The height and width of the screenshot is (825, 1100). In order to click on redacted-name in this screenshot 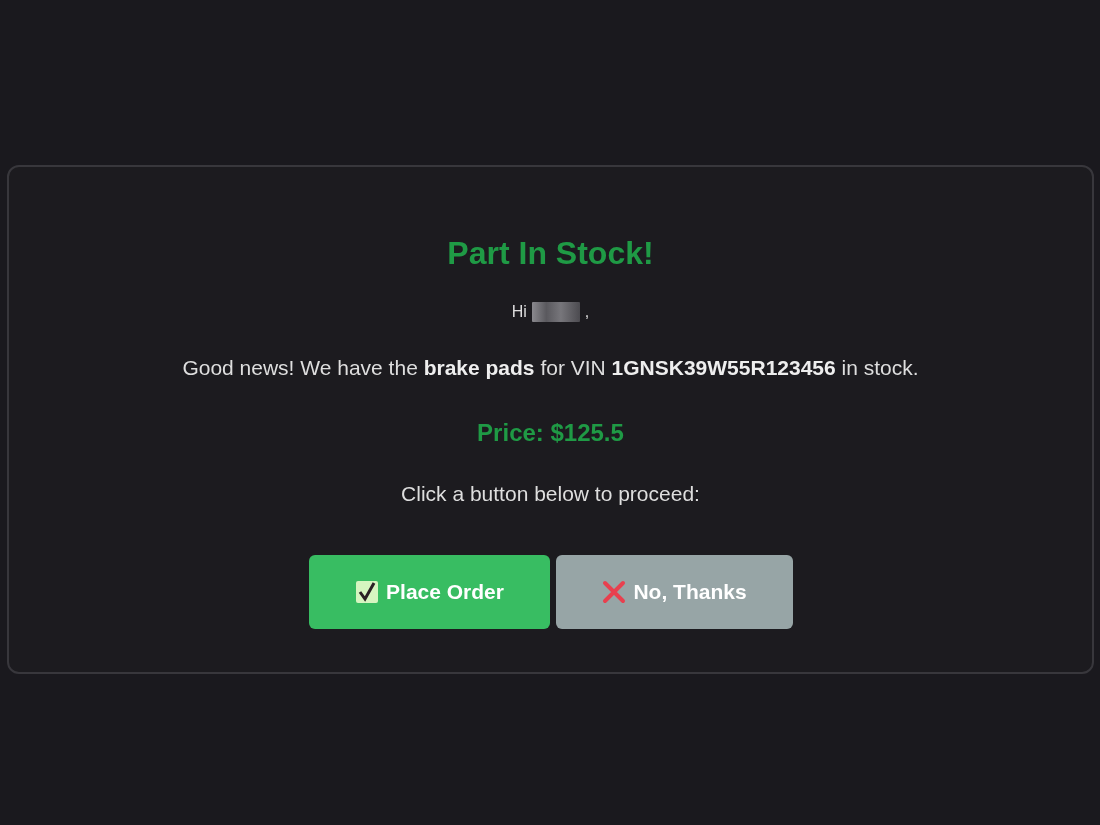, I will do `click(555, 312)`.